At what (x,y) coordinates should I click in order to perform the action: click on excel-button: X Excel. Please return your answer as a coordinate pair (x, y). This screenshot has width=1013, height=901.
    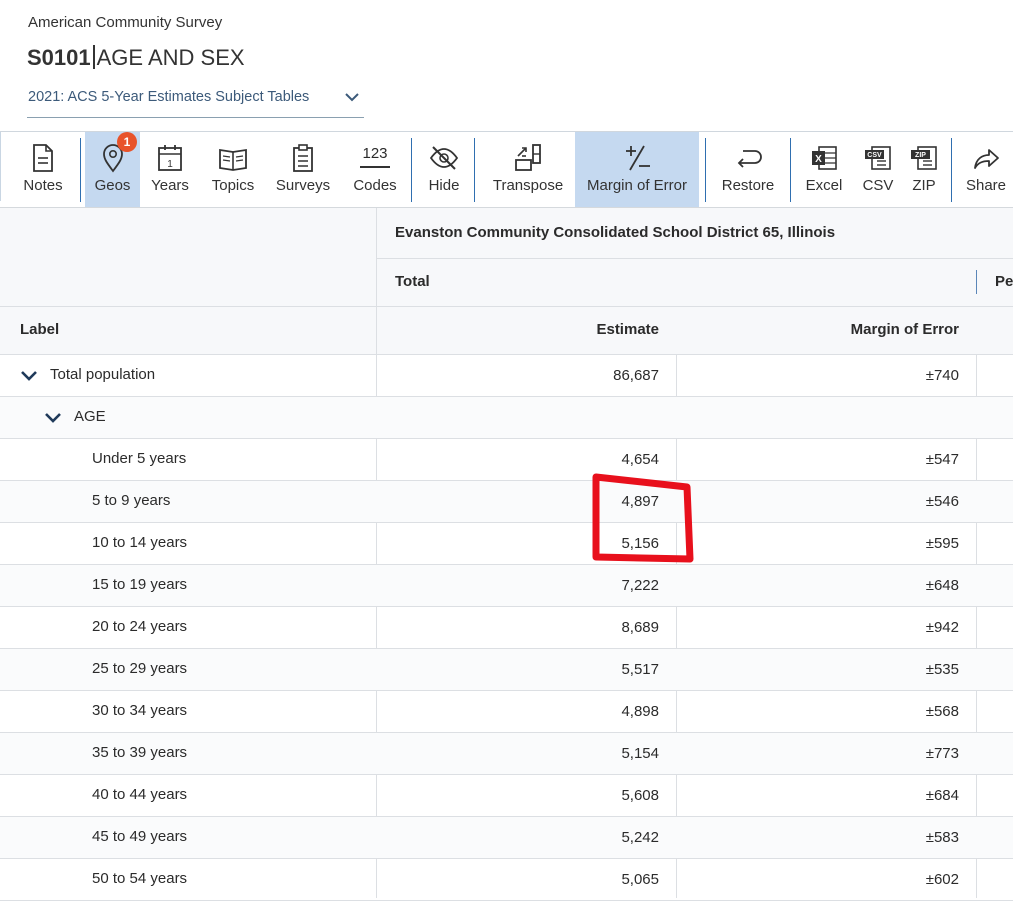
    Looking at the image, I should click on (824, 169).